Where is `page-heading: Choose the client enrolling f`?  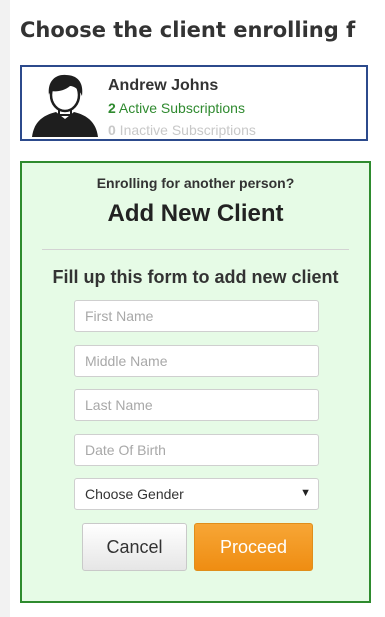 page-heading: Choose the client enrolling f is located at coordinates (188, 30).